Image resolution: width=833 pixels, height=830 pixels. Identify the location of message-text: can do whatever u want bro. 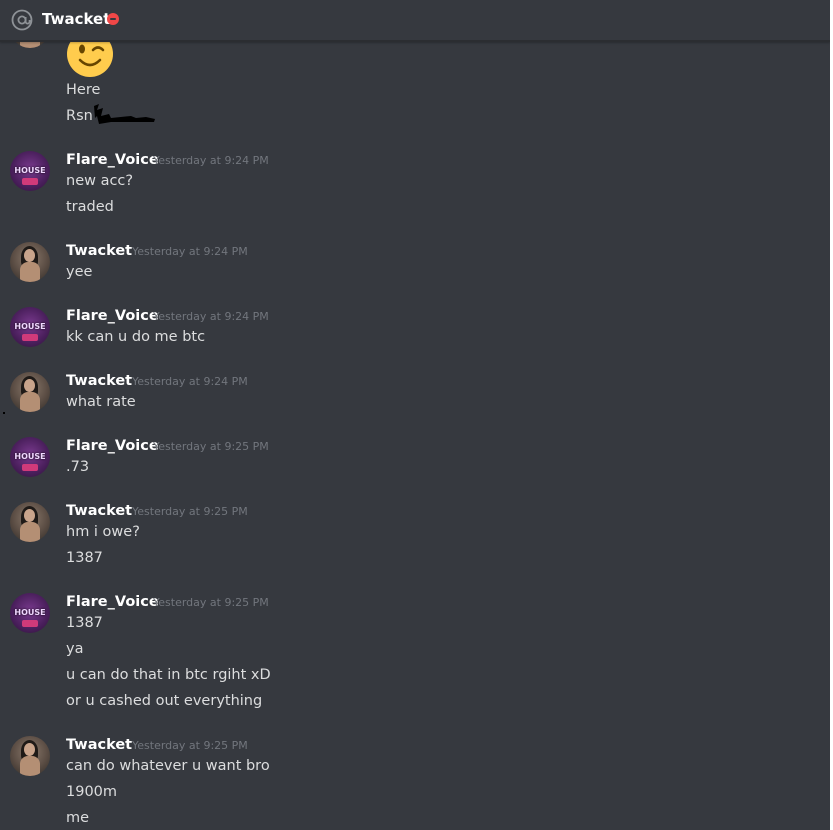
(168, 766).